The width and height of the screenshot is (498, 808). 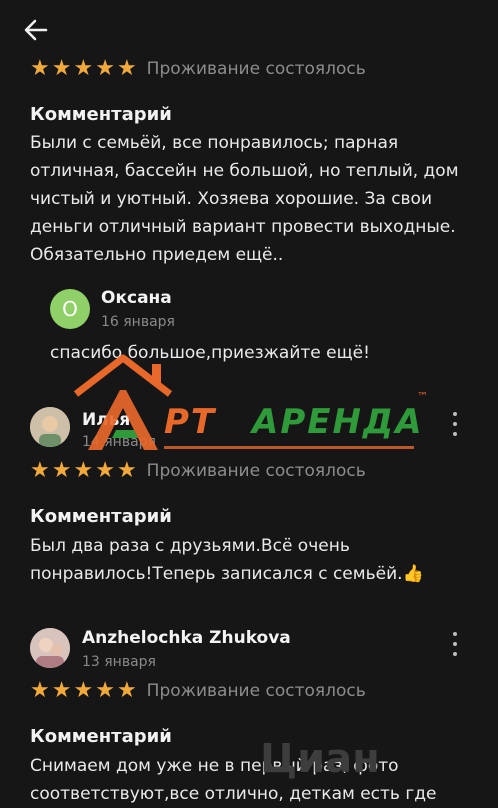 What do you see at coordinates (320, 759) in the screenshot?
I see `watermark-corner: Циан` at bounding box center [320, 759].